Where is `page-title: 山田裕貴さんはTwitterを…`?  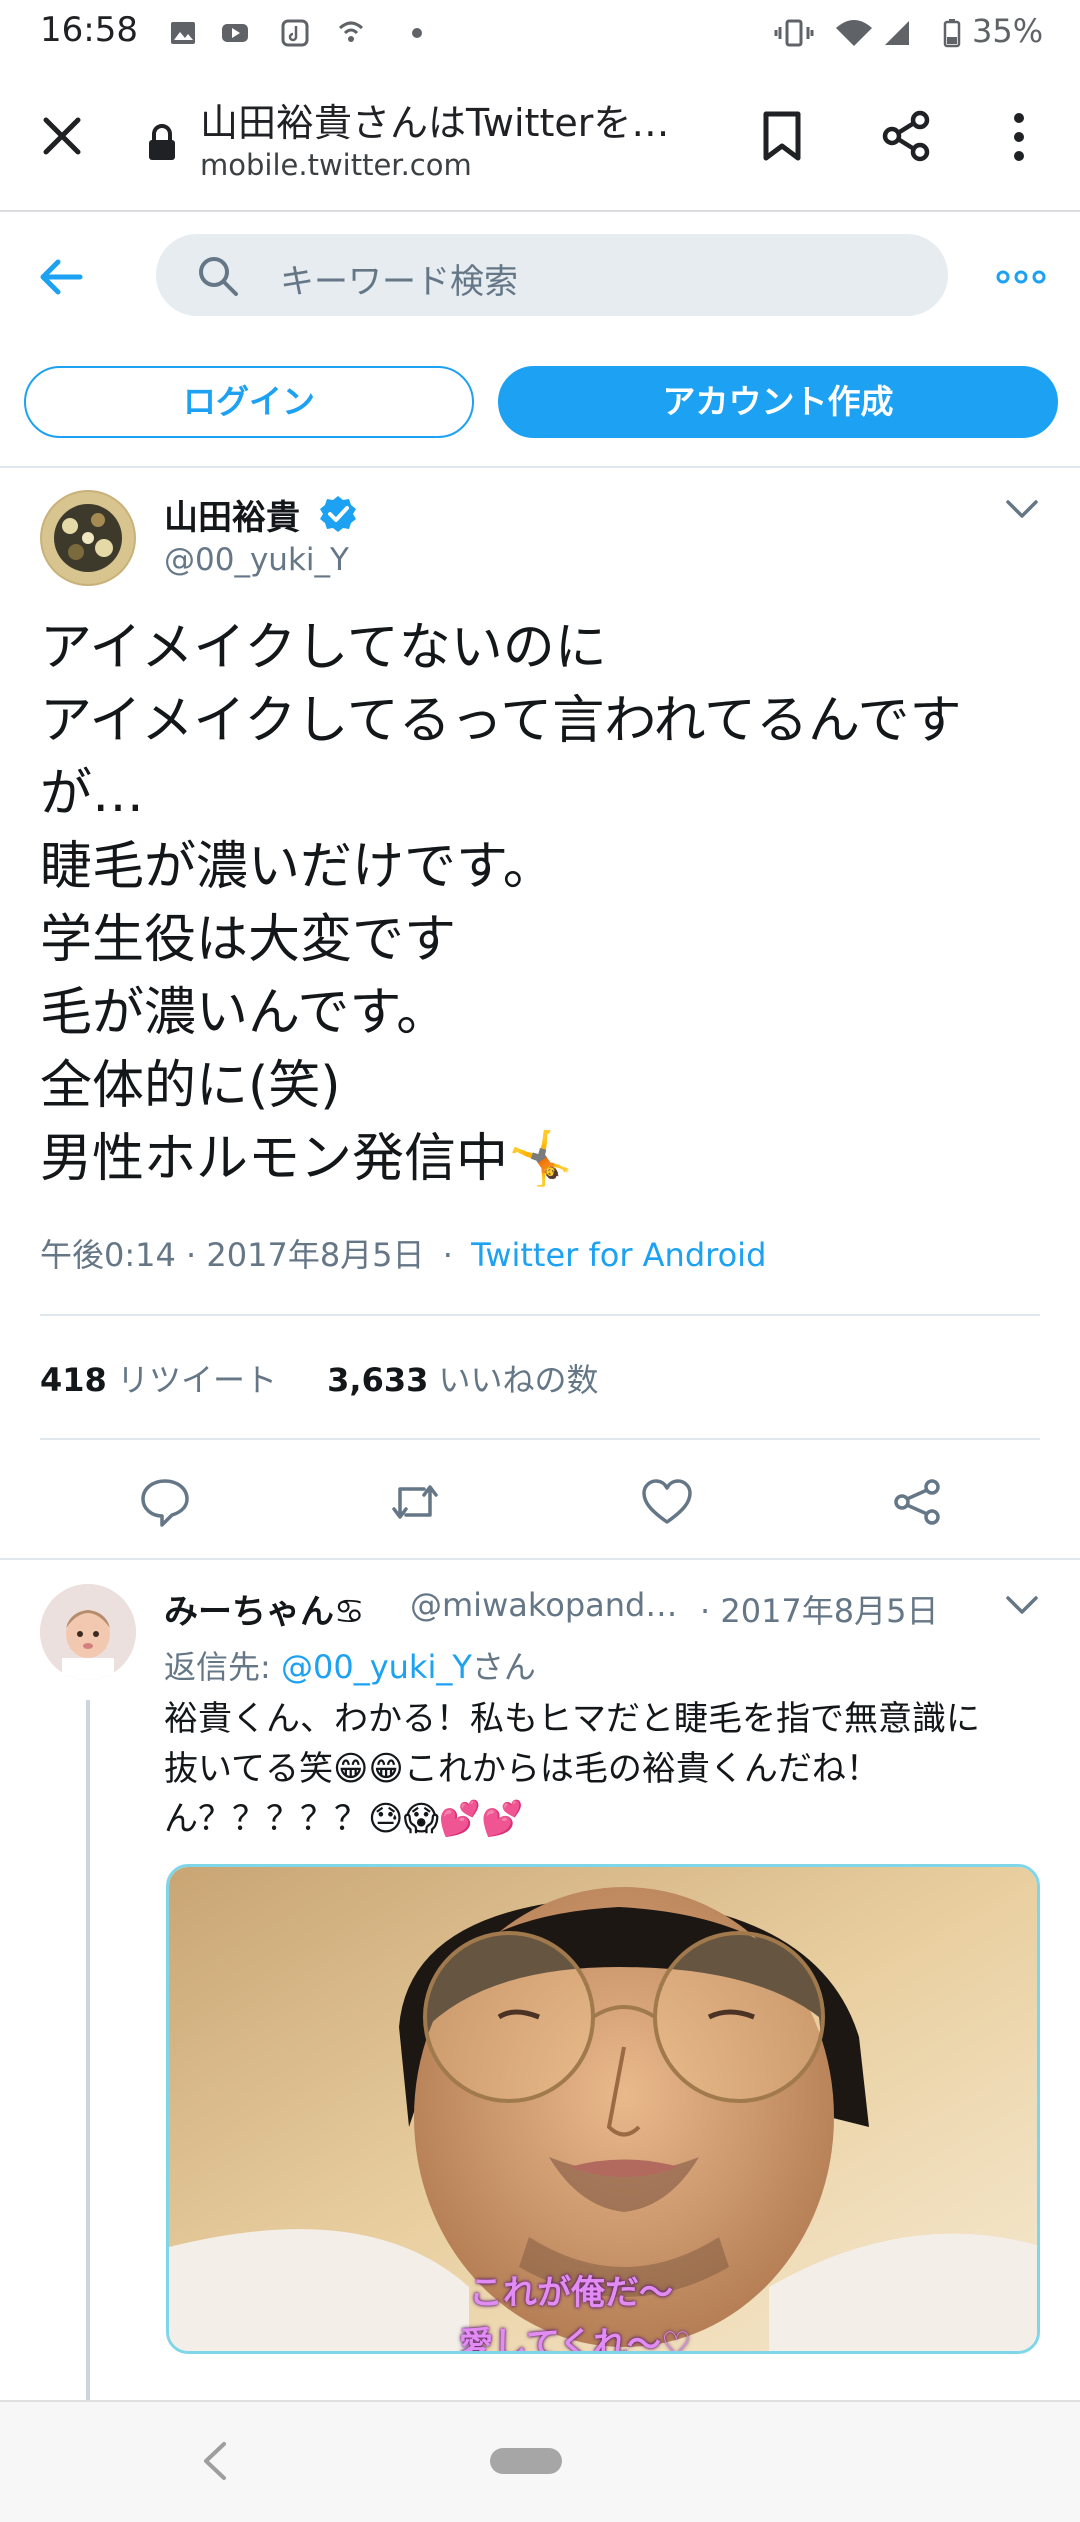 page-title: 山田裕貴さんはTwitterを… is located at coordinates (434, 119).